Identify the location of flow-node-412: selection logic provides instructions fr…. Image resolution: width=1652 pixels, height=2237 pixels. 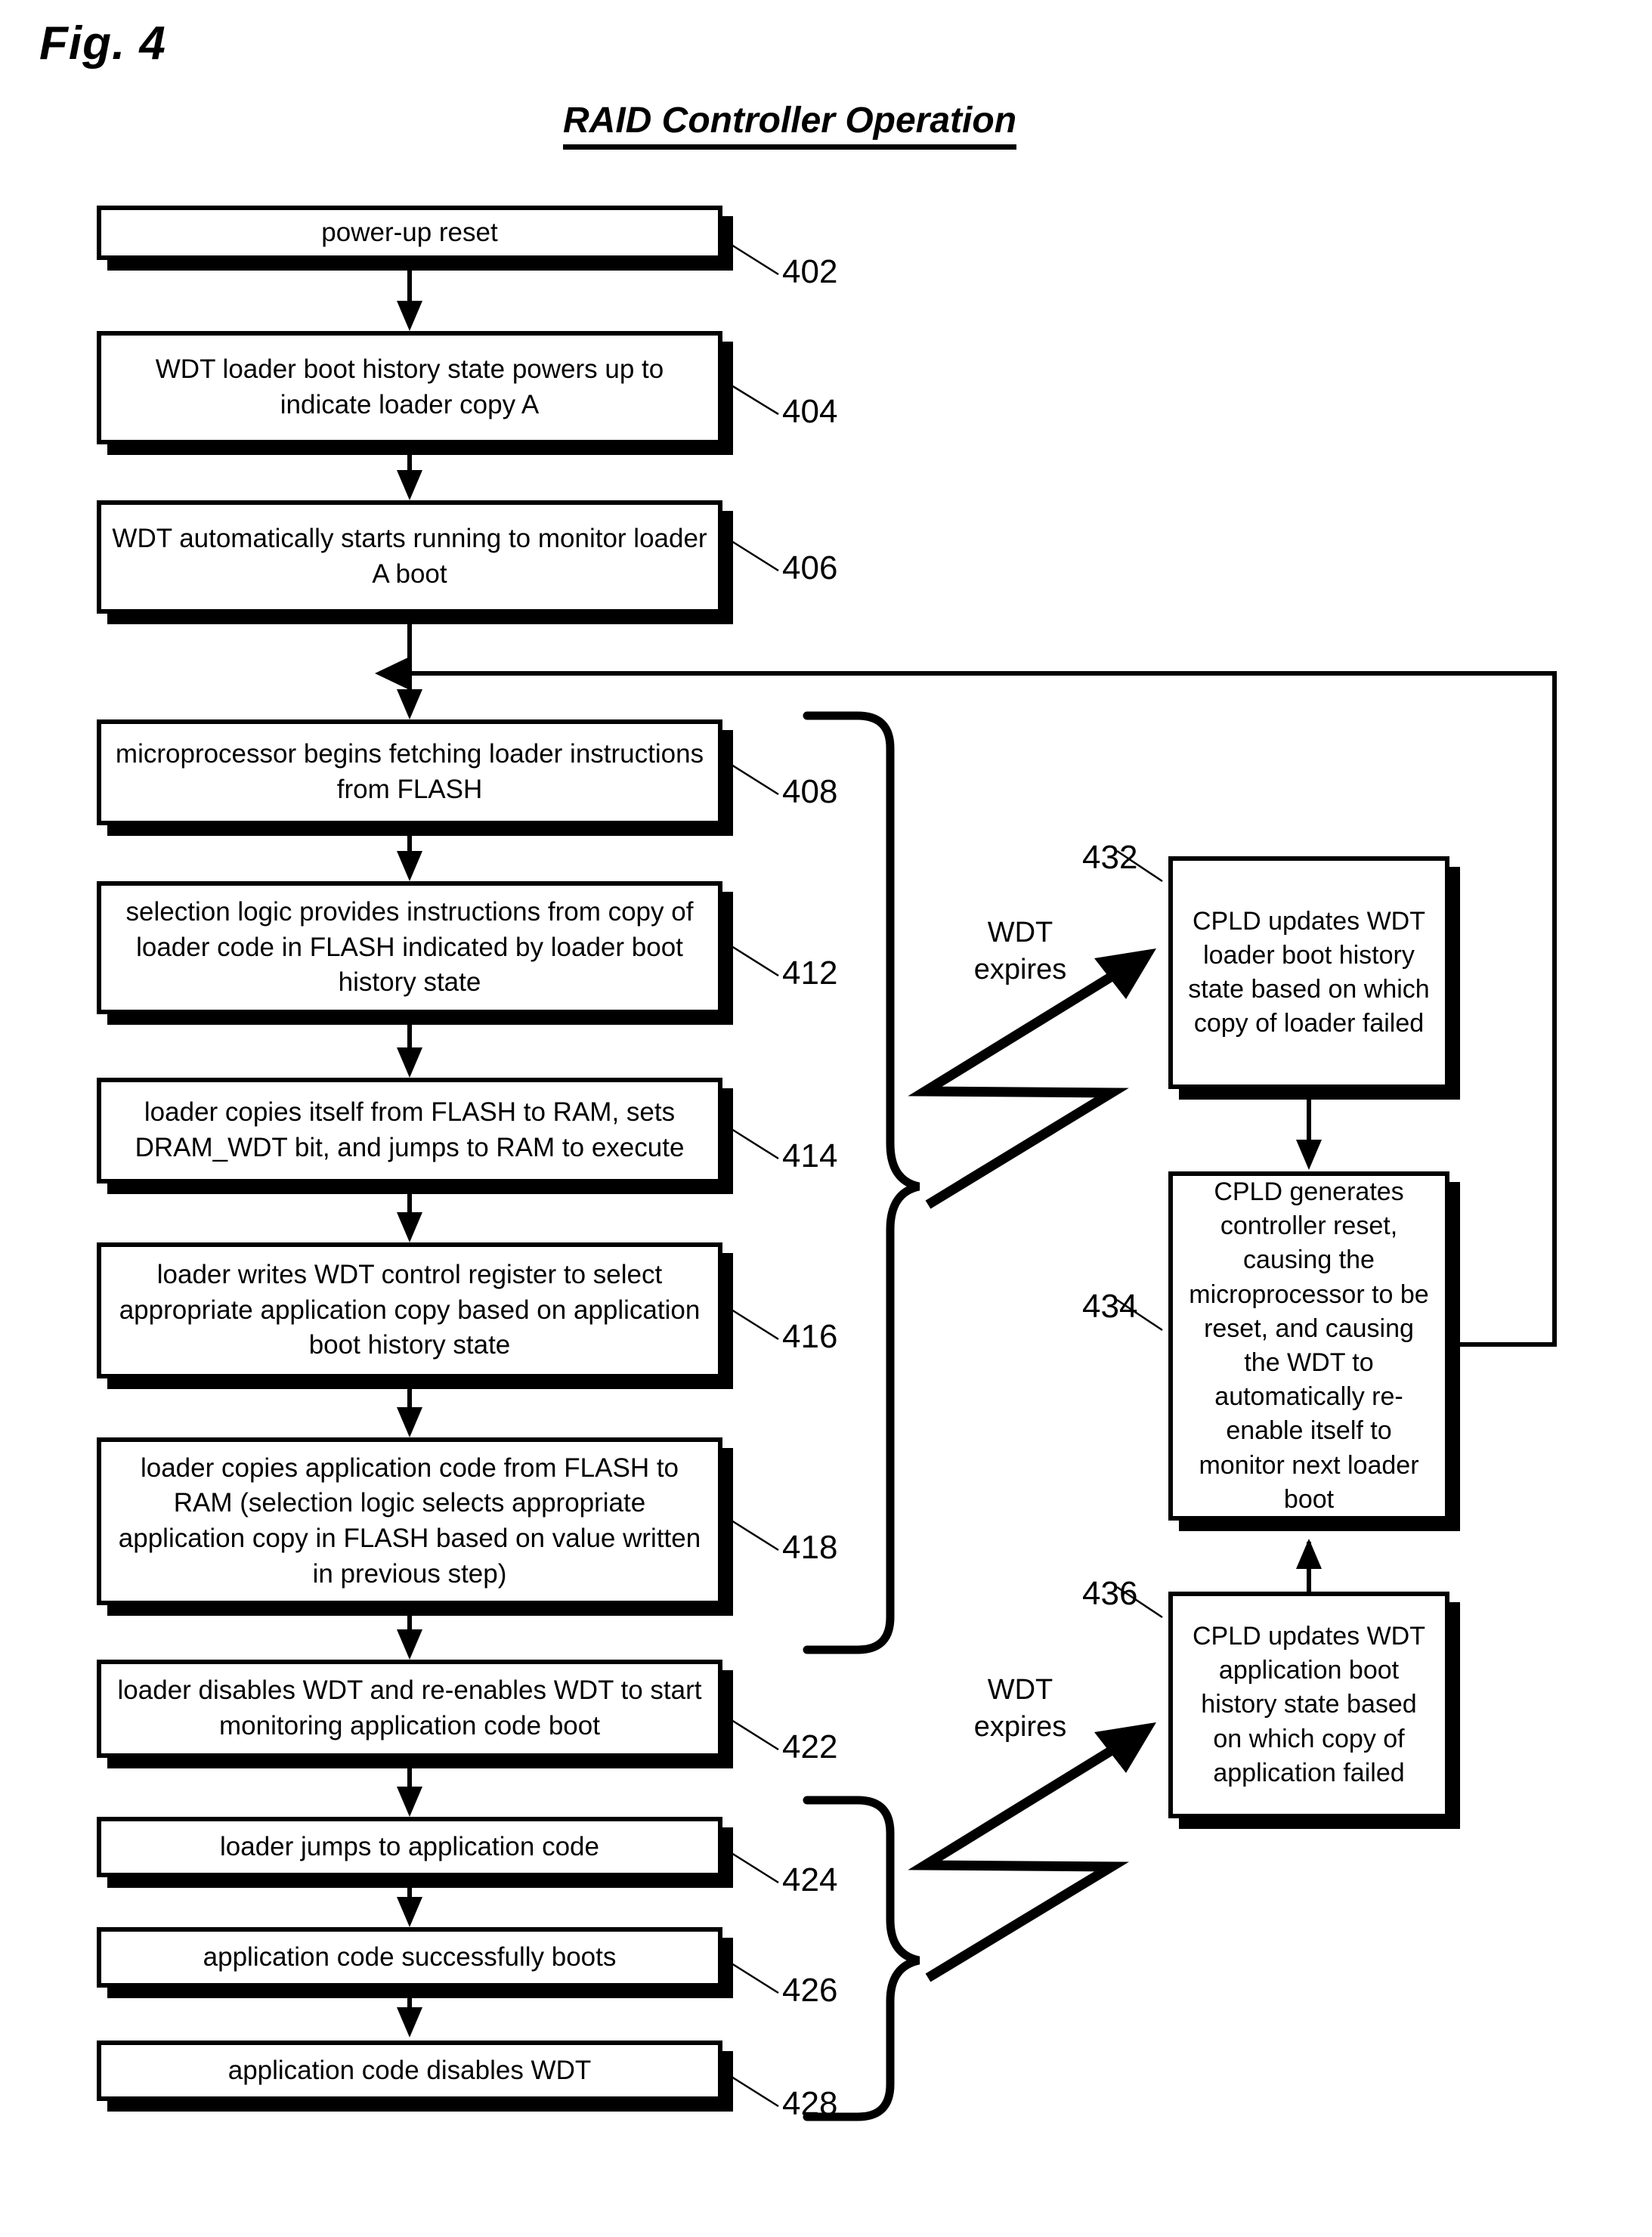
(409, 947).